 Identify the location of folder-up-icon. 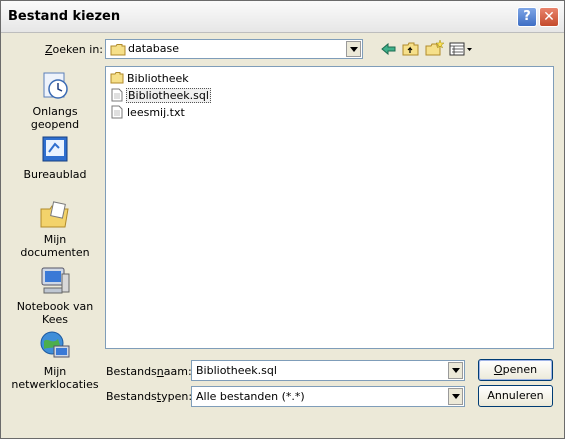
(410, 49).